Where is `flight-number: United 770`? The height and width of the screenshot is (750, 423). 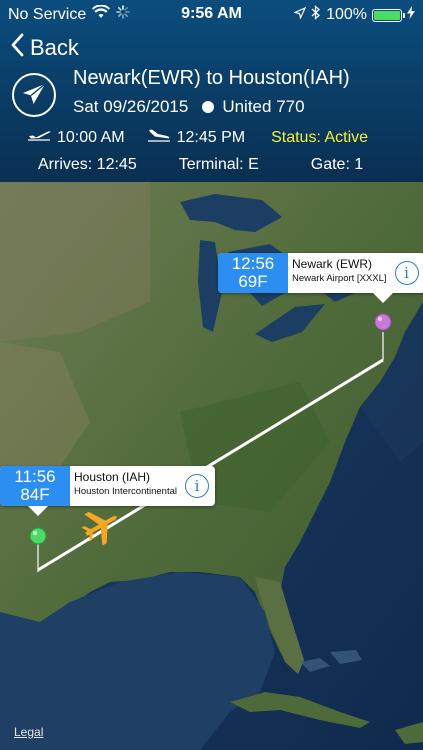
flight-number: United 770 is located at coordinates (263, 106).